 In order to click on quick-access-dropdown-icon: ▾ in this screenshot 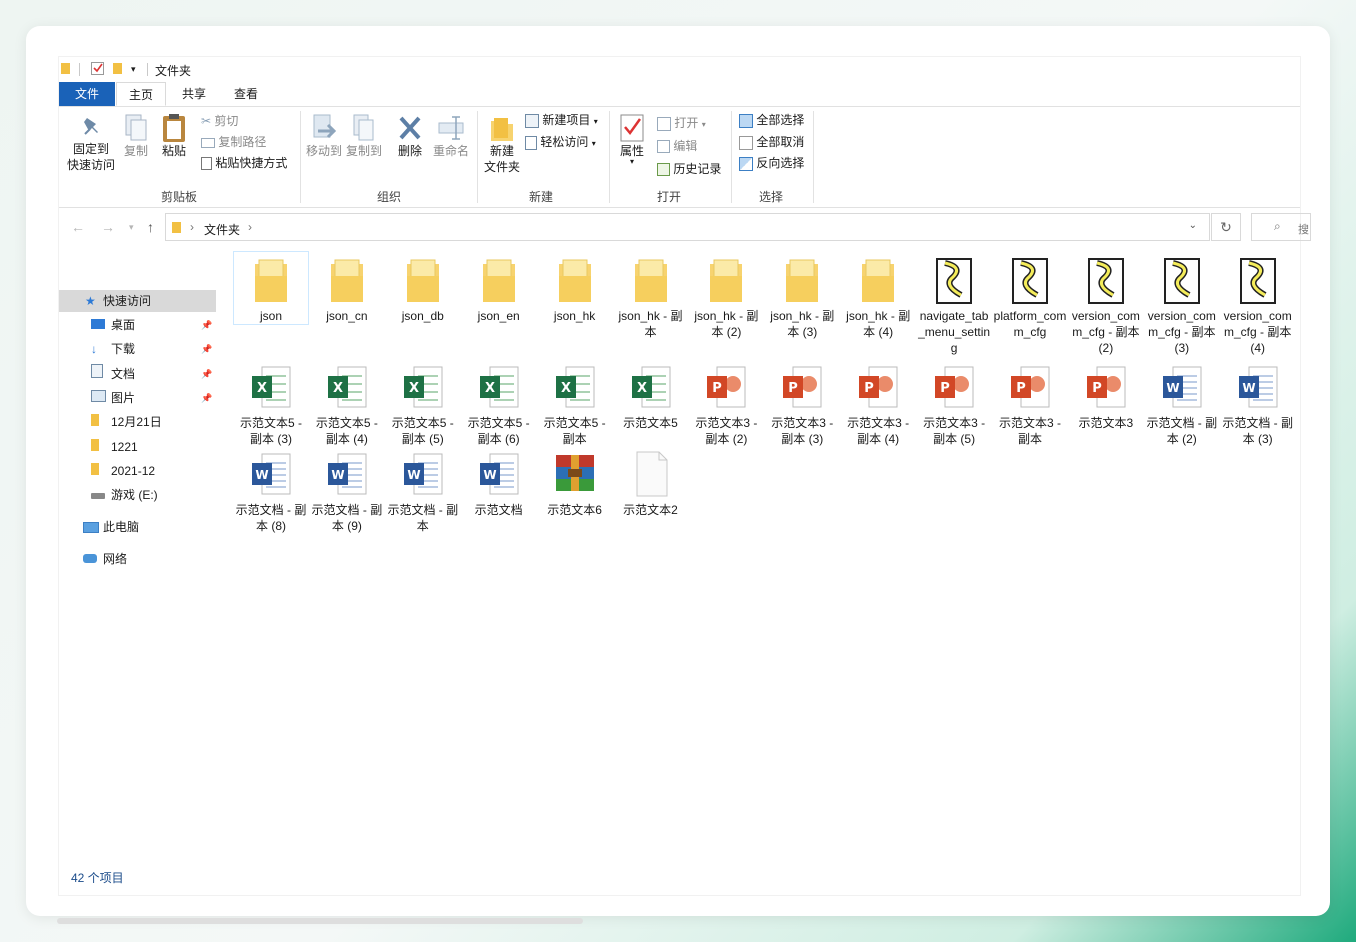, I will do `click(133, 69)`.